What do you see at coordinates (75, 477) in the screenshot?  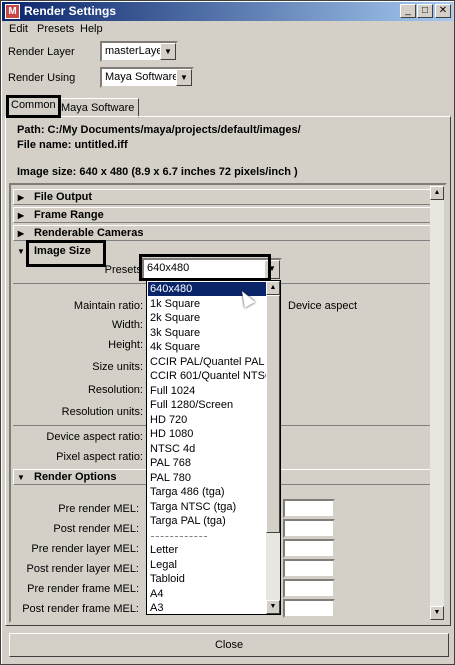 I see `section-label: Render Options` at bounding box center [75, 477].